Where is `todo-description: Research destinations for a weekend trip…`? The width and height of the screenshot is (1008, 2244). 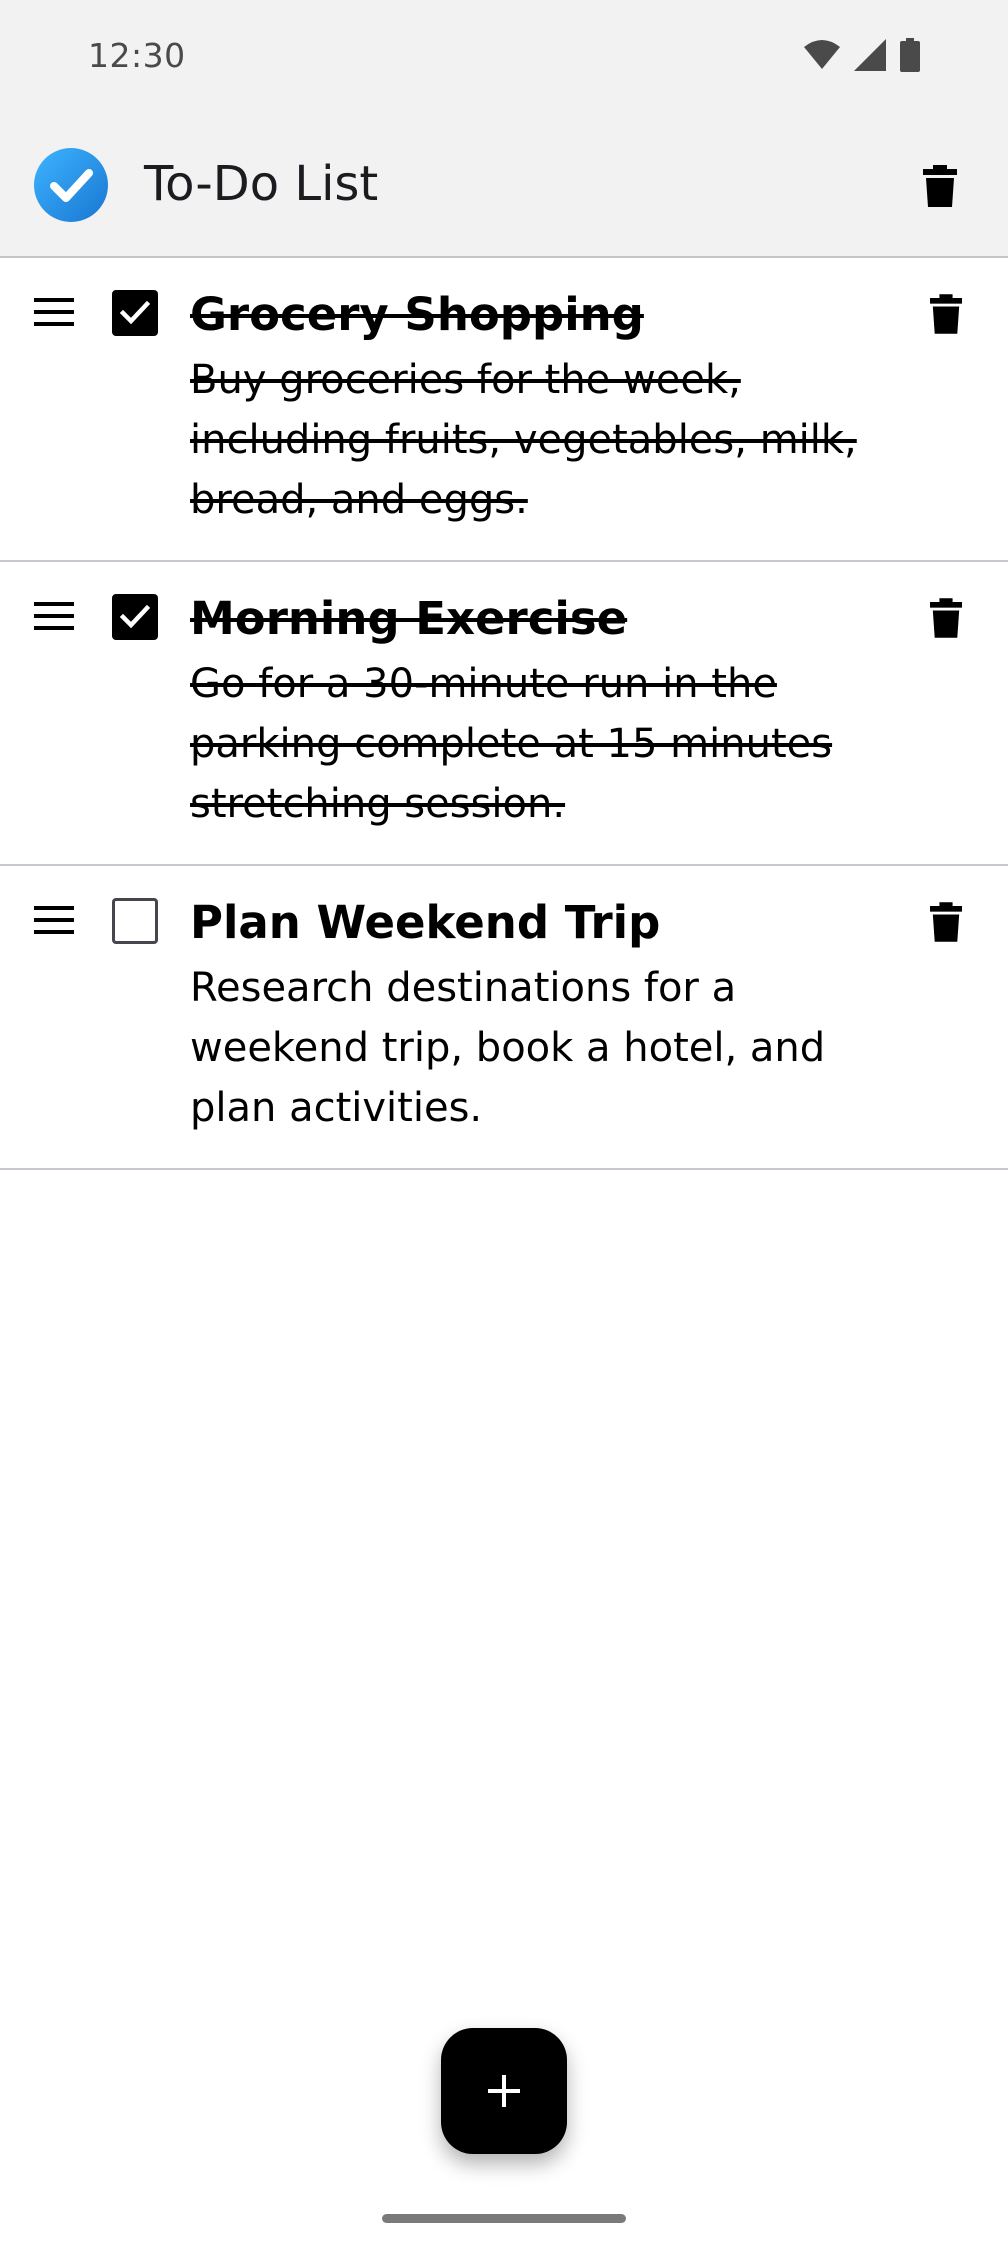
todo-description: Research destinations for a weekend trip… is located at coordinates (508, 1048).